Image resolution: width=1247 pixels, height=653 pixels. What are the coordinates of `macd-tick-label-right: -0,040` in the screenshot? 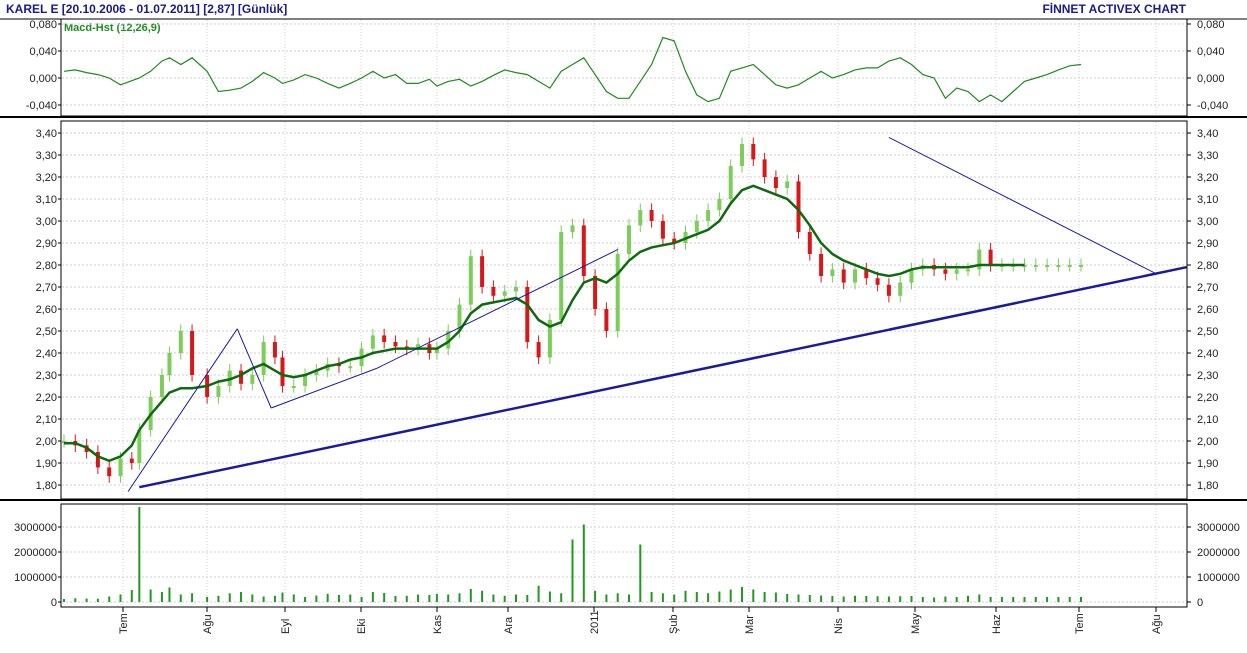 It's located at (1212, 106).